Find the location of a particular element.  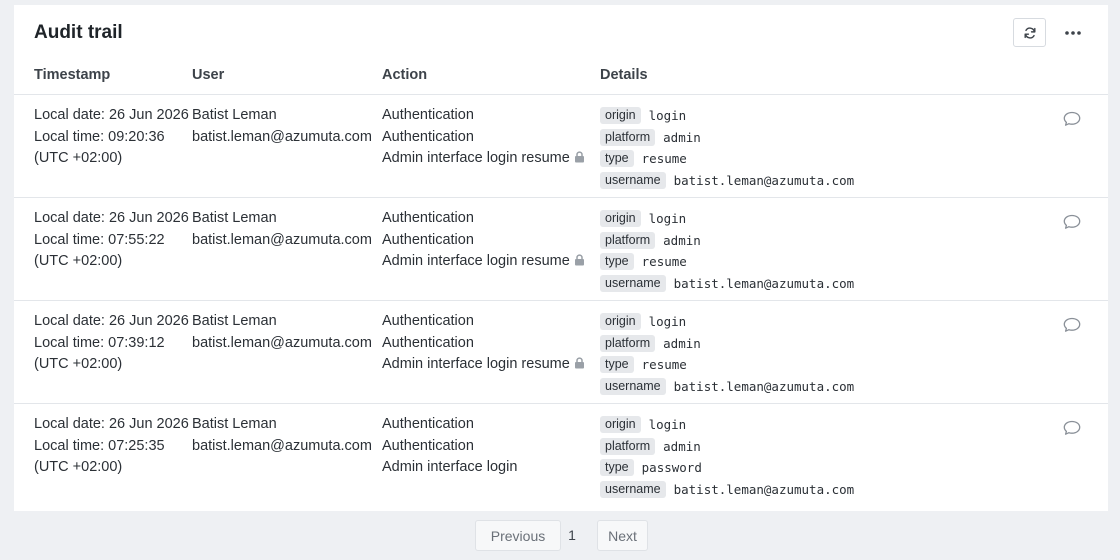

column-header-details: Details is located at coordinates (624, 75).